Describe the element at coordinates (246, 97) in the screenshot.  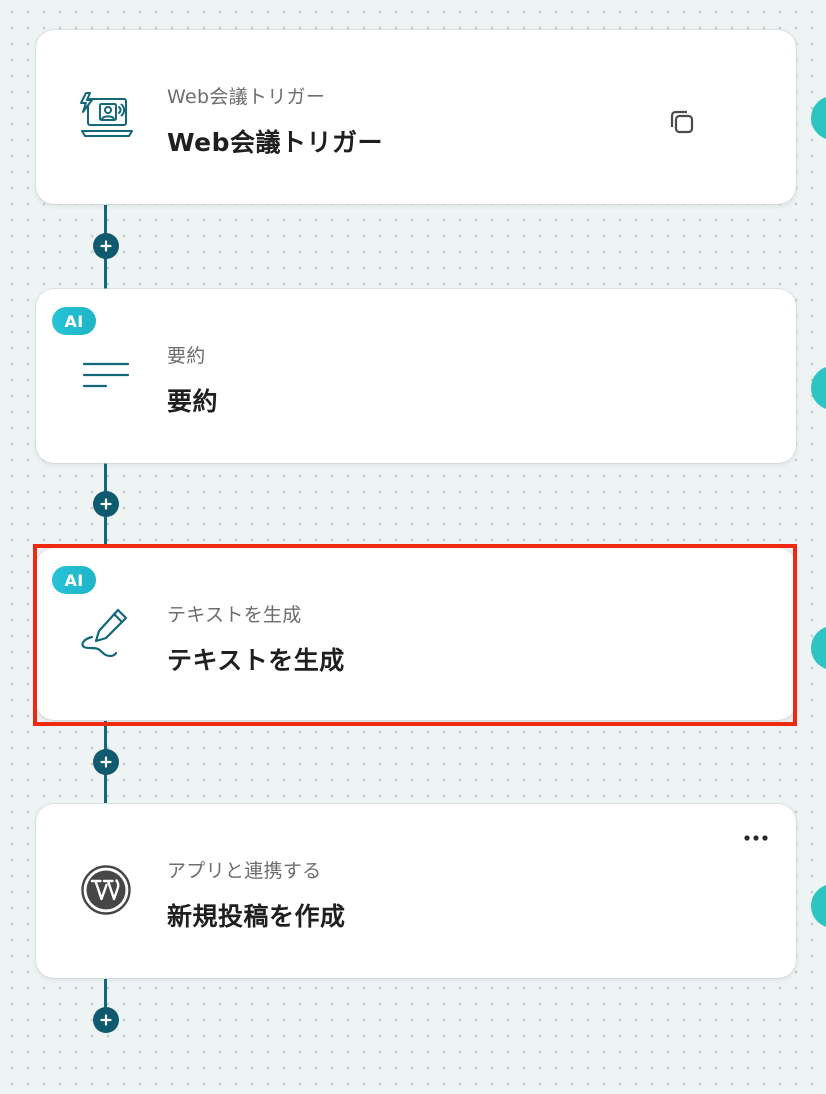
I see `step-subtitle: Web会議トリガー` at that location.